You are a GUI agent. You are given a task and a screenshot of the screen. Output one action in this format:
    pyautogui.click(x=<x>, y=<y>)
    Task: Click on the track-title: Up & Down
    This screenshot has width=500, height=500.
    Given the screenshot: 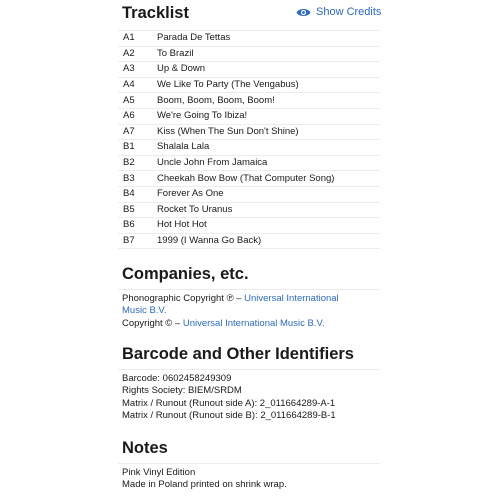 What is the action you would take?
    pyautogui.click(x=181, y=69)
    